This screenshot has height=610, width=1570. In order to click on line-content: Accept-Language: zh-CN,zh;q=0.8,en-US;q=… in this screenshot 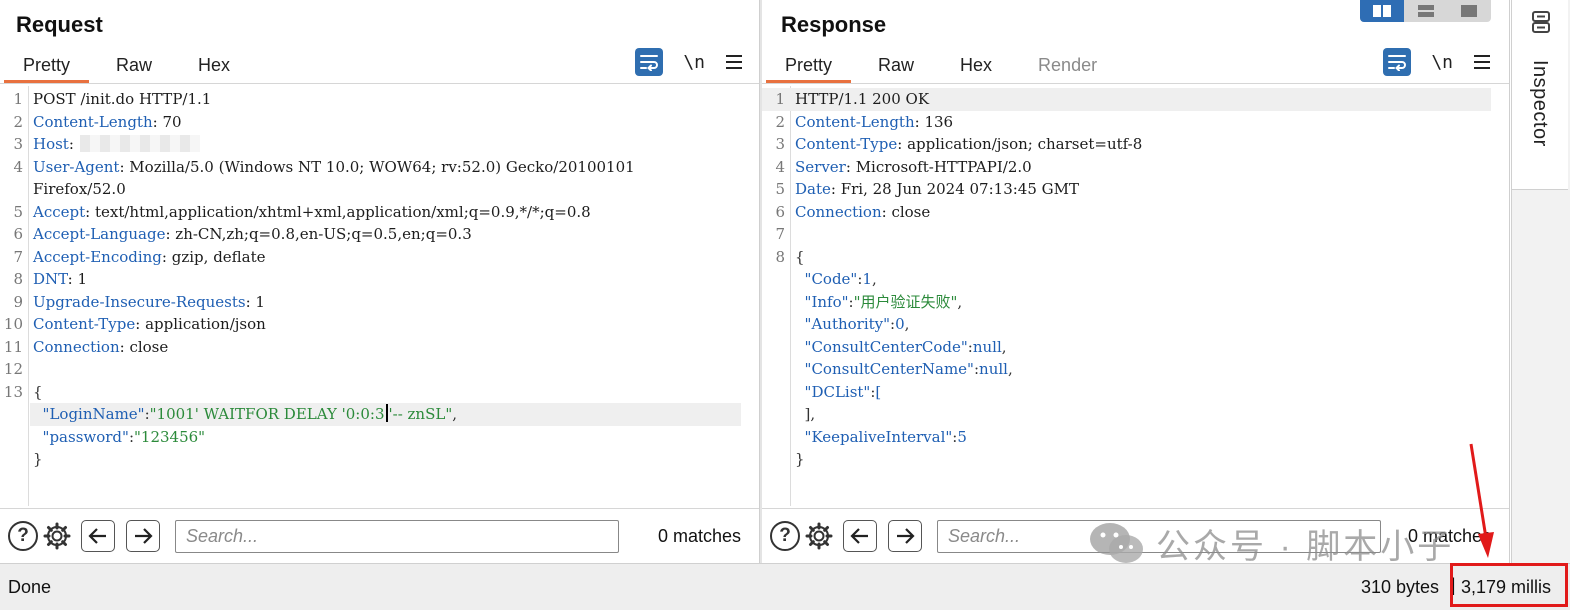, I will do `click(252, 234)`.